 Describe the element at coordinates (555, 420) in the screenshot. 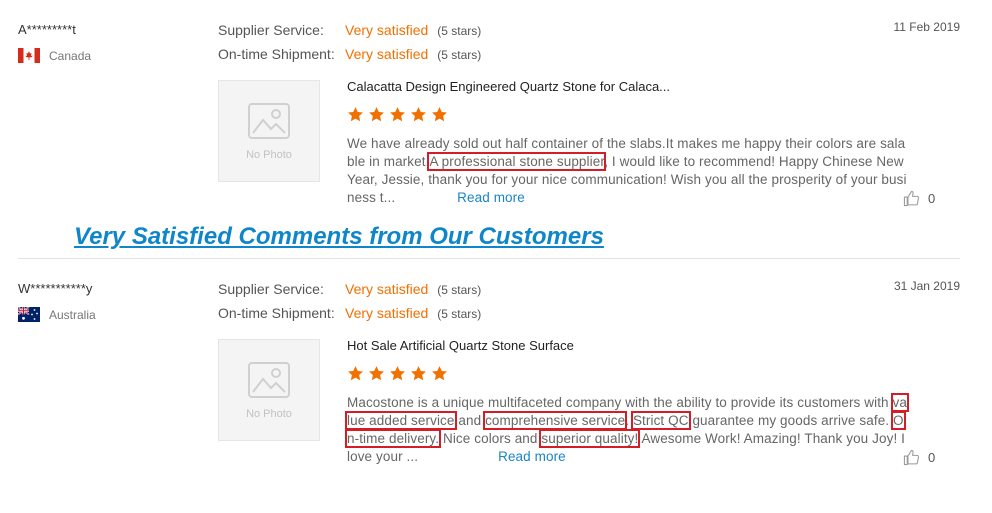

I see `comment-highlight: comprehensive service` at that location.